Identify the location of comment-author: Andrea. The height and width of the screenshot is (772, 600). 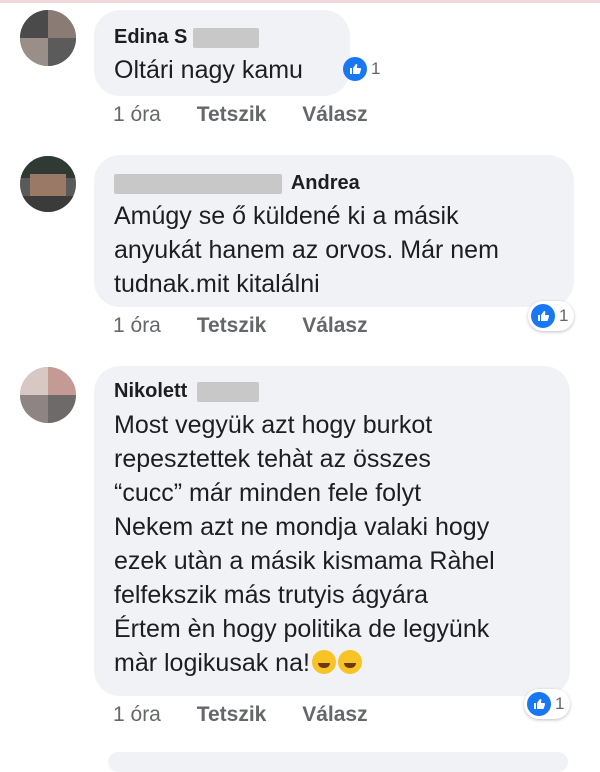
(237, 183).